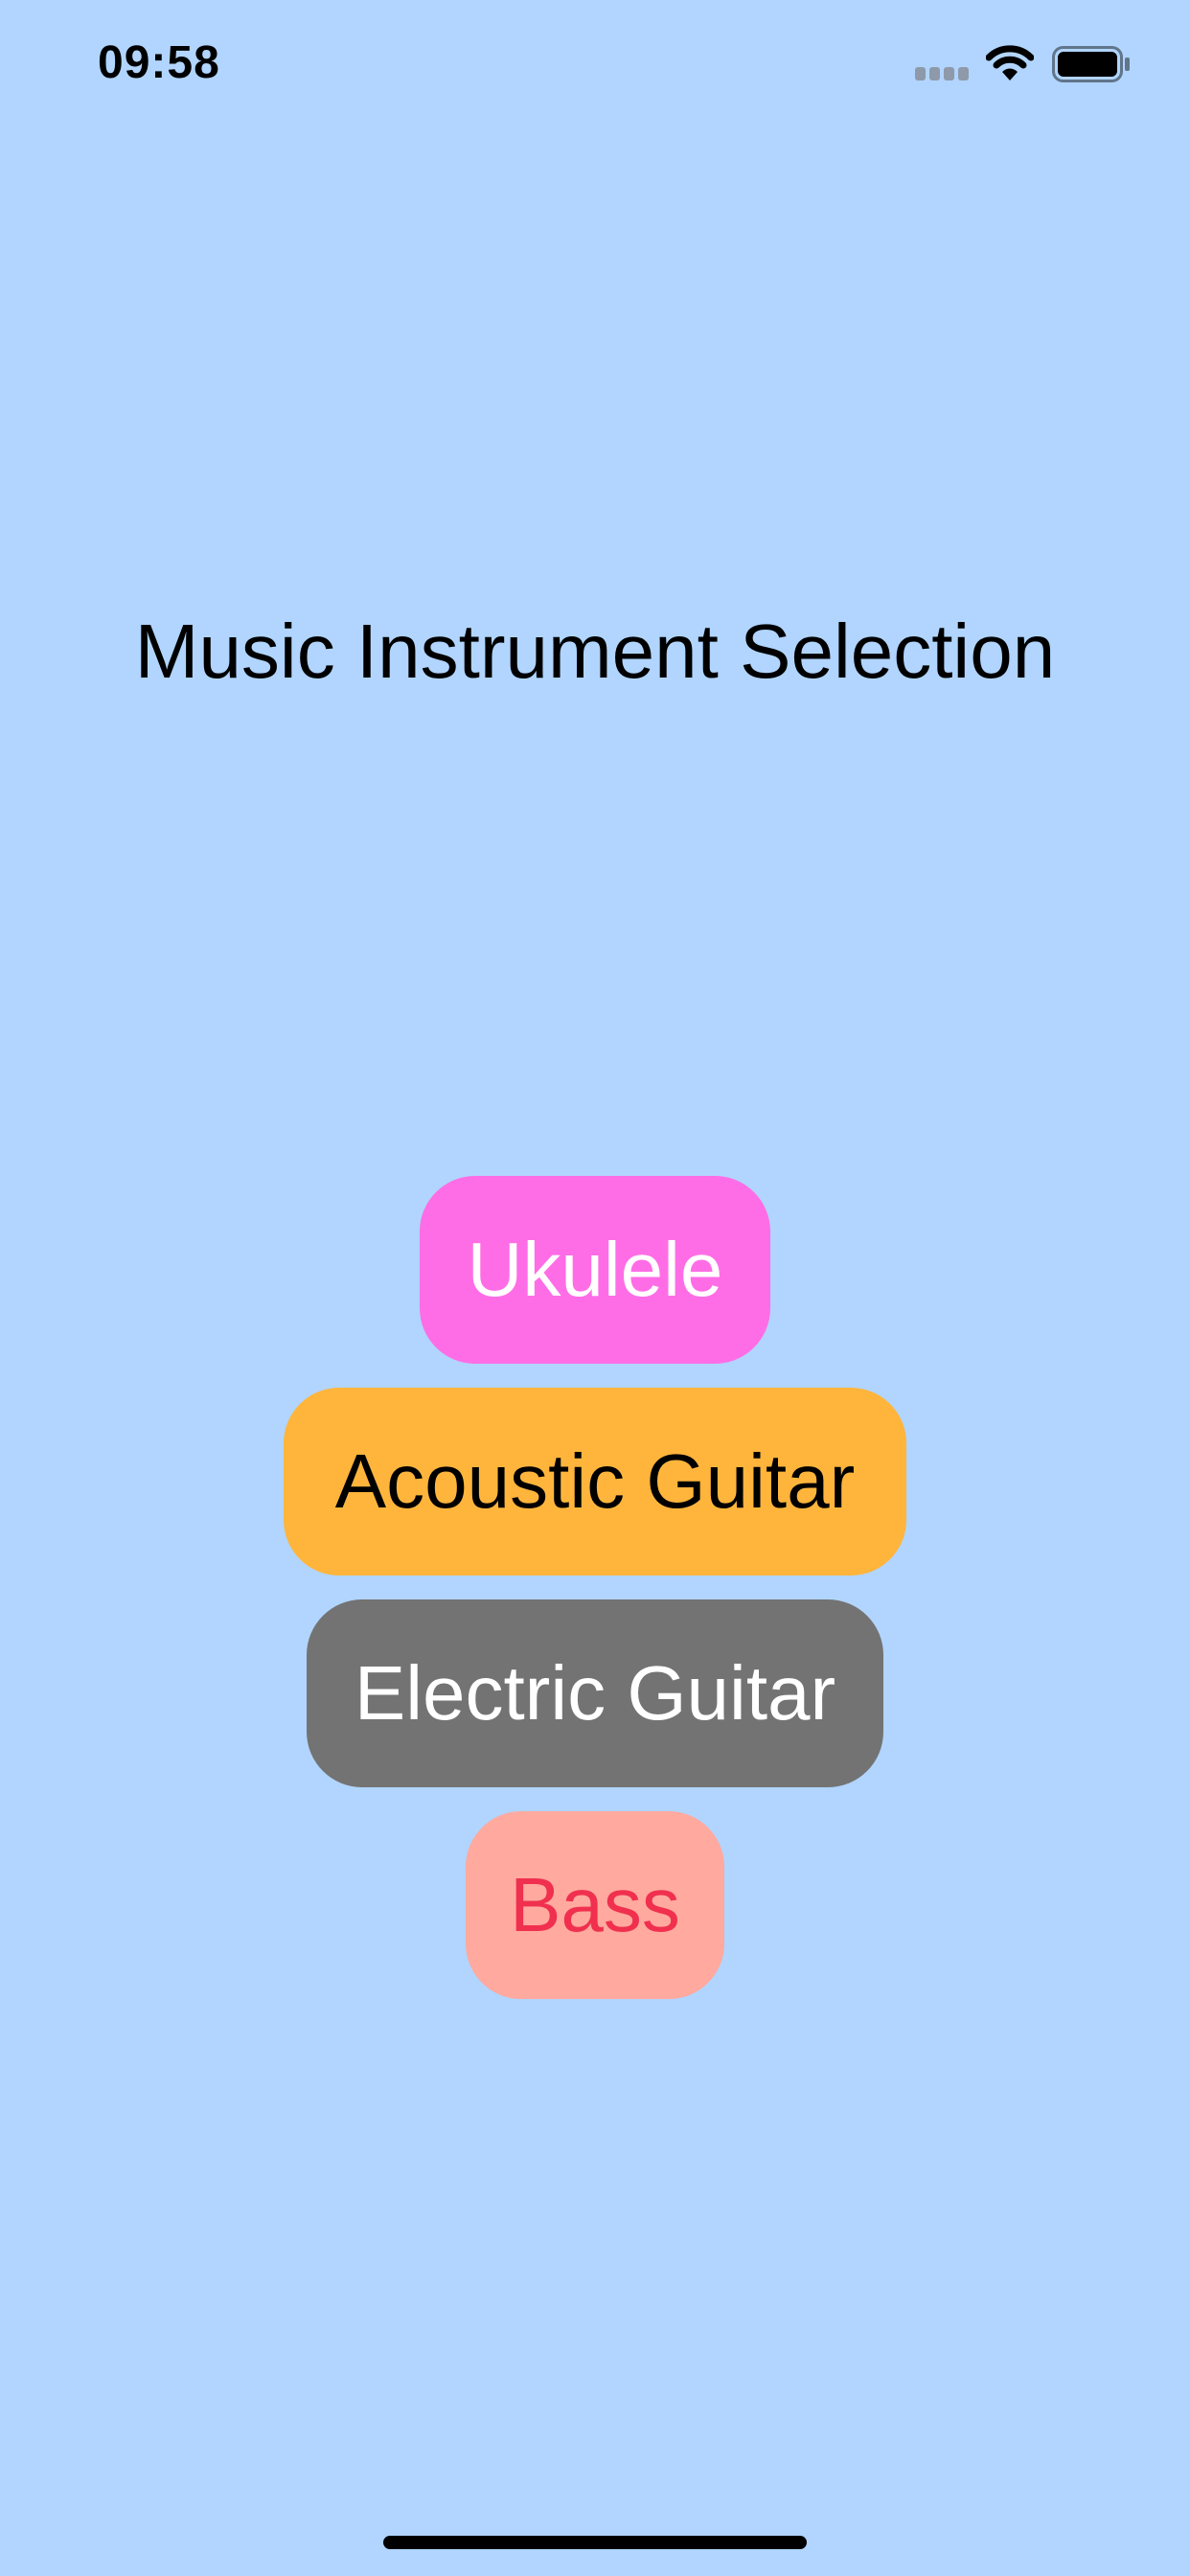 Image resolution: width=1190 pixels, height=2576 pixels. Describe the element at coordinates (1010, 63) in the screenshot. I see `wifi-icon` at that location.